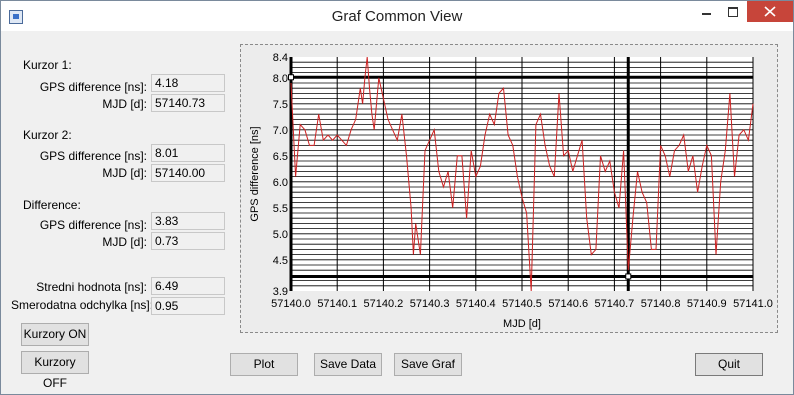  Describe the element at coordinates (280, 58) in the screenshot. I see `y-tick-label: 8.4` at that location.